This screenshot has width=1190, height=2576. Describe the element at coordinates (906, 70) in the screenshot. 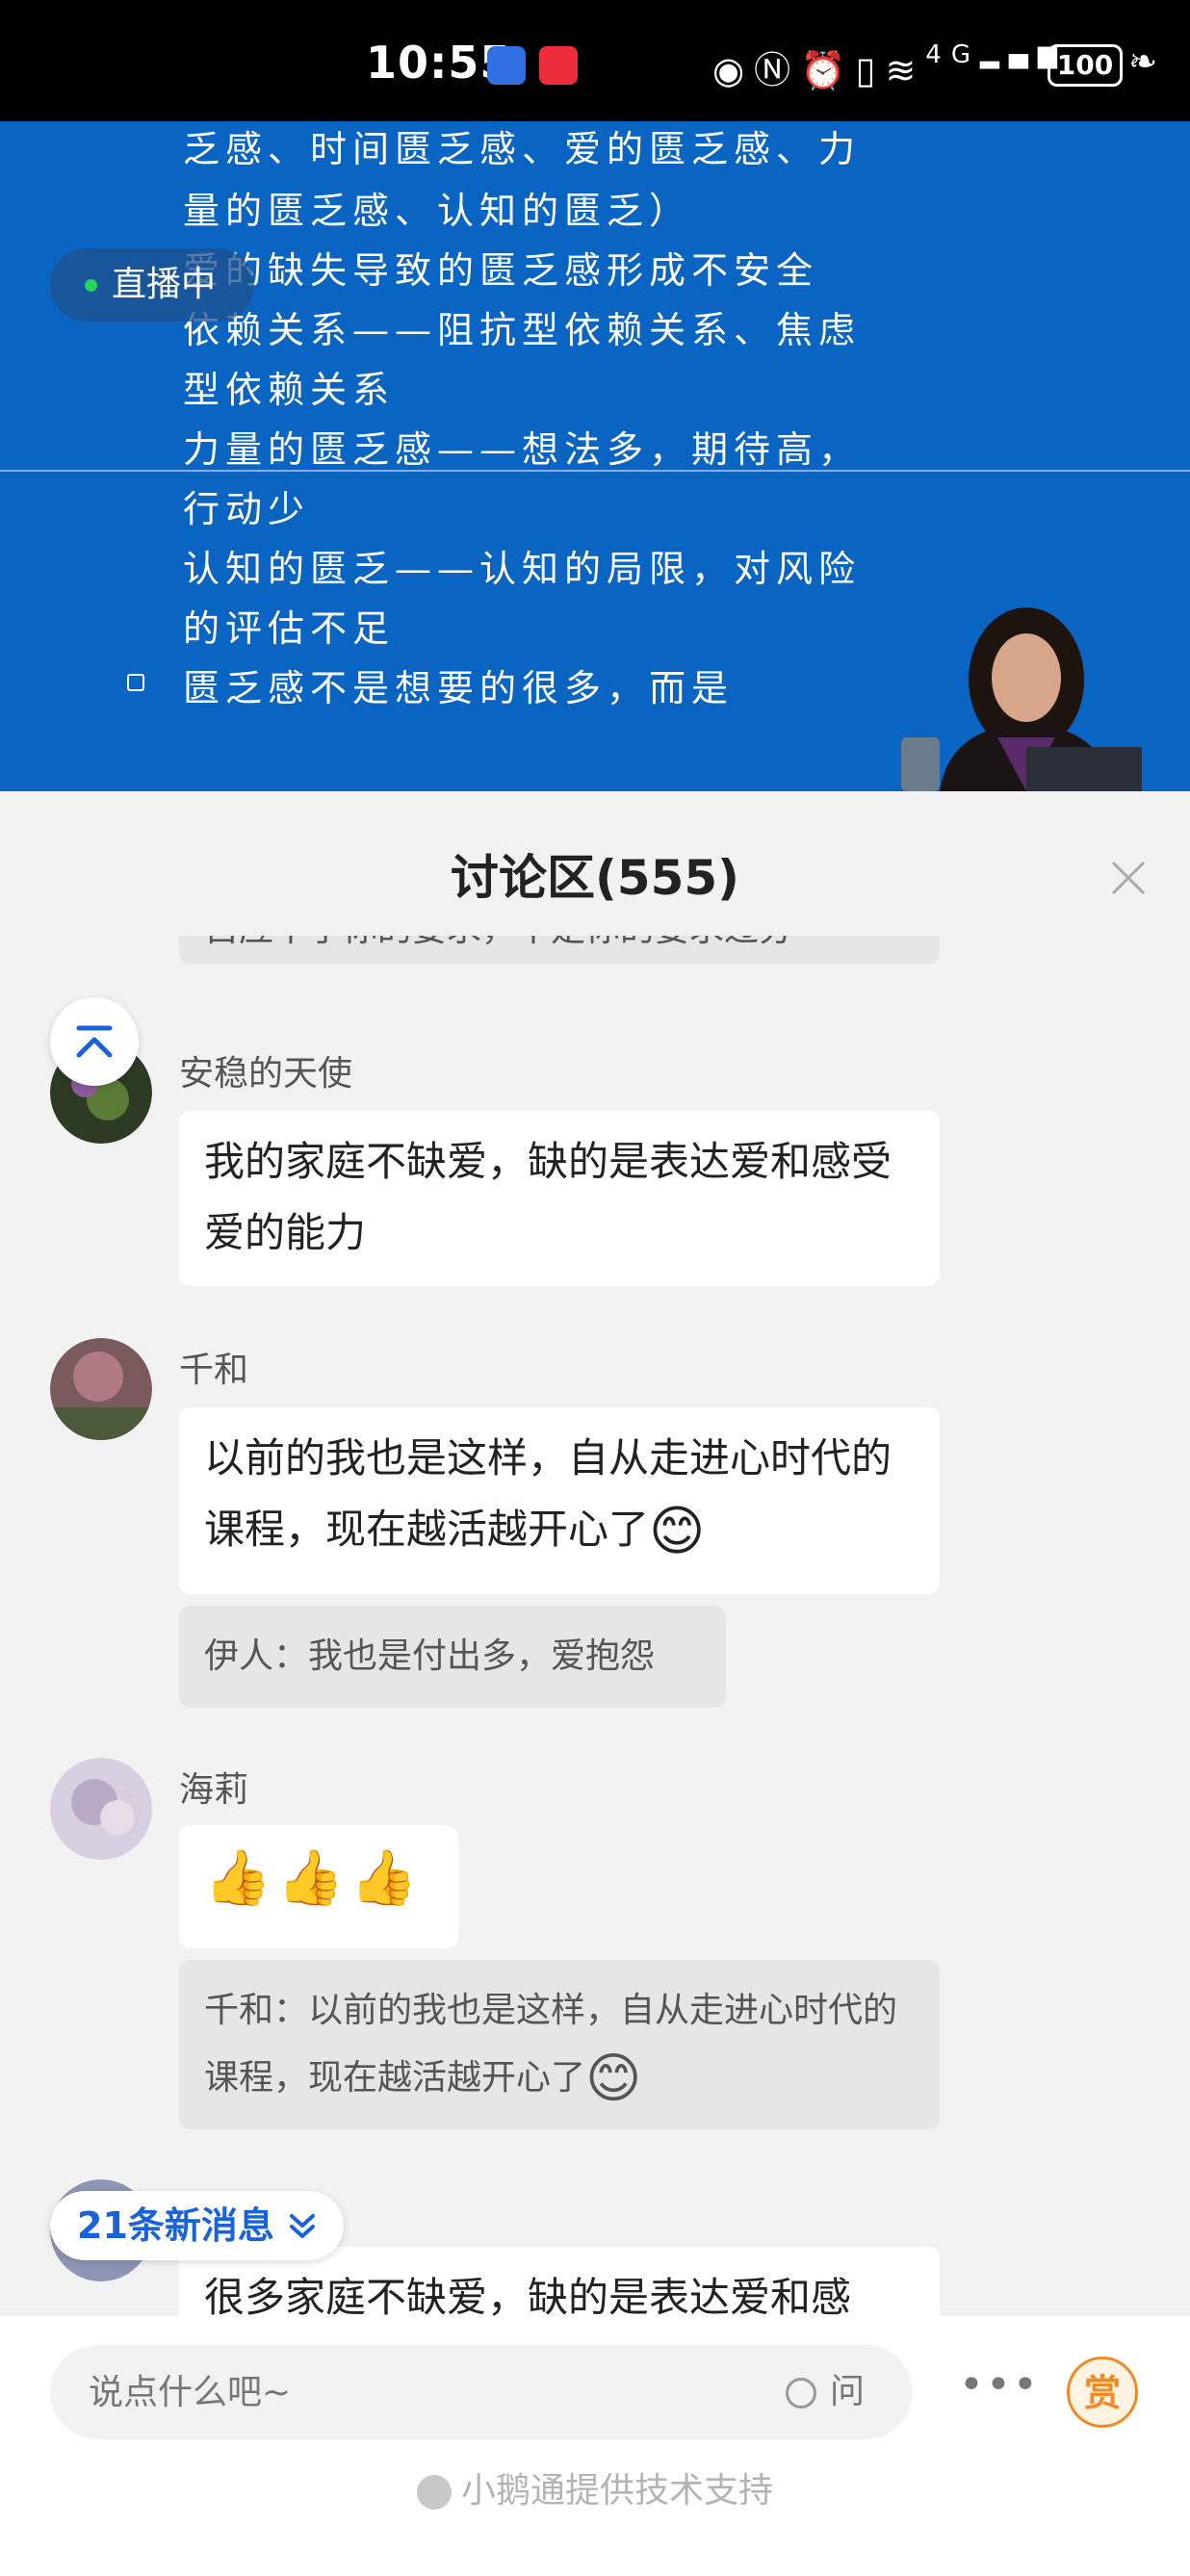

I see `wifi-icon: ≋` at that location.